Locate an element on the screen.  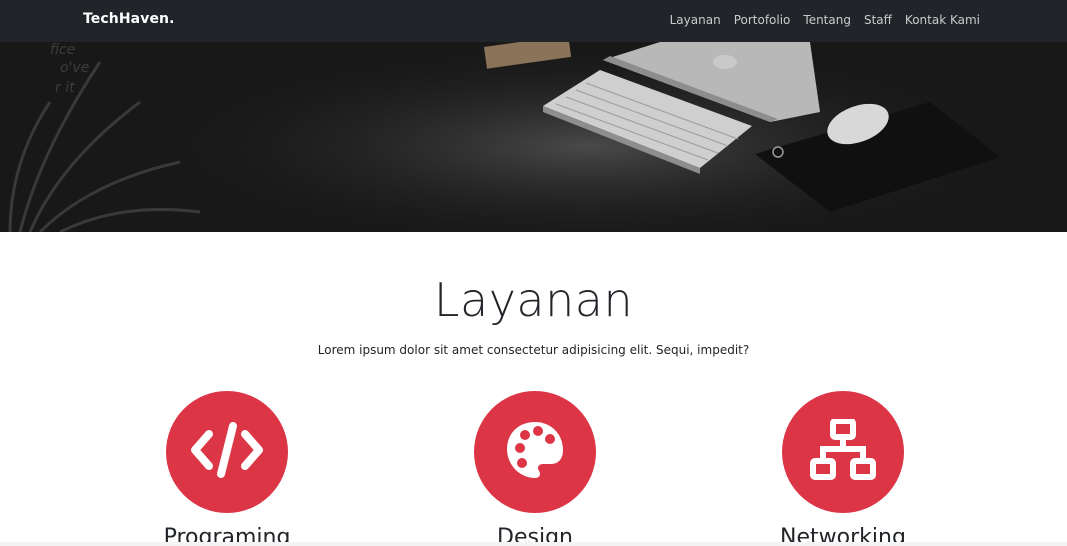
nav-link-staff: Staff is located at coordinates (878, 20).